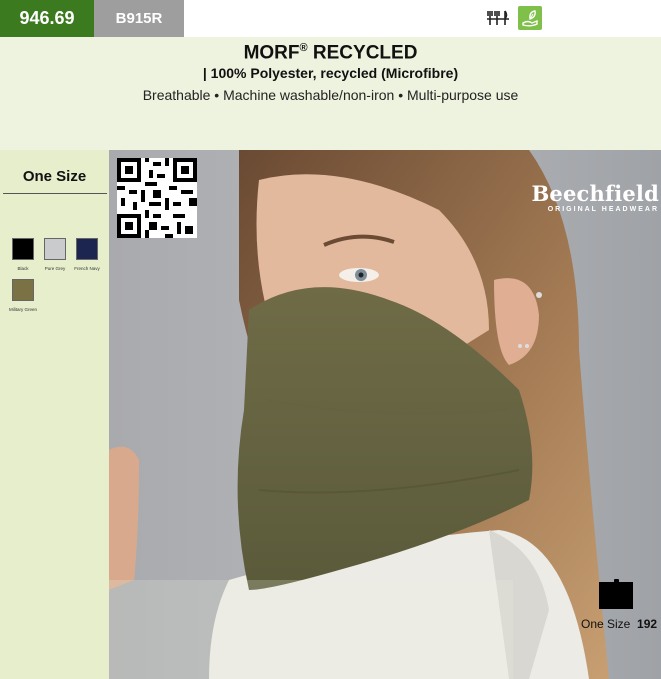 Image resolution: width=661 pixels, height=679 pixels. I want to click on color-swatch-black, so click(23, 249).